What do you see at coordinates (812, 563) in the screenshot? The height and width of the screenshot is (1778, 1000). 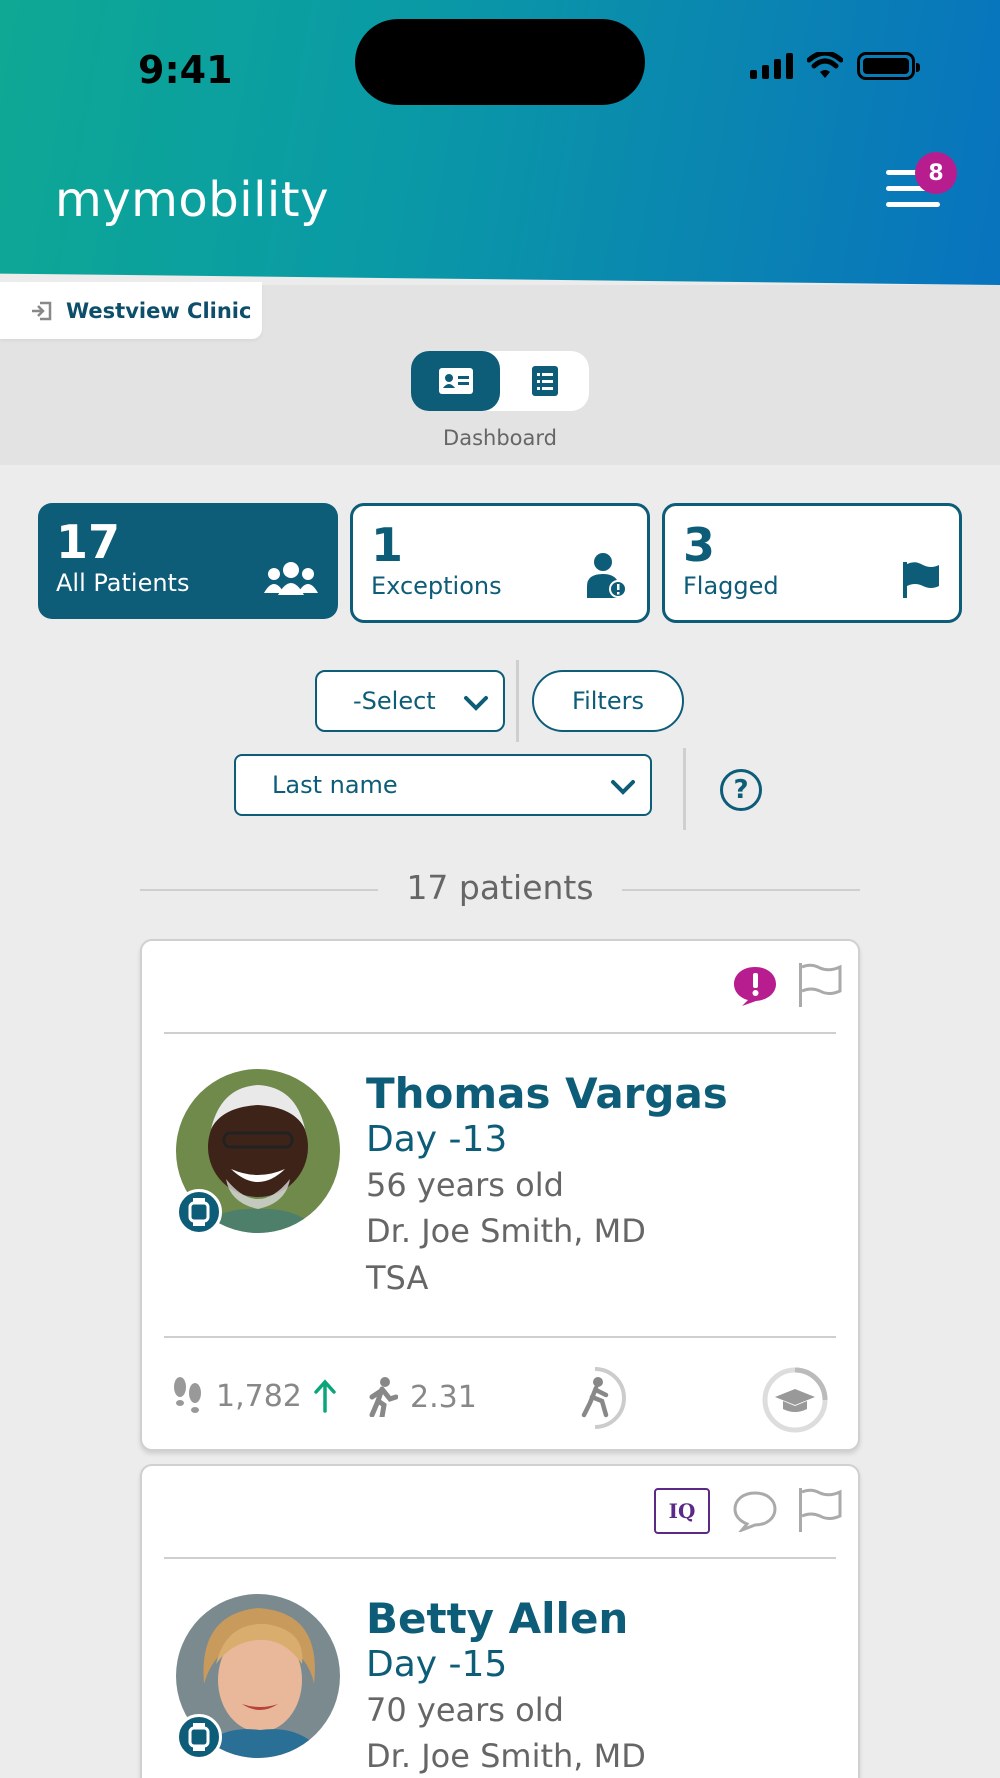 I see `flagged-card: 3 Flagged` at bounding box center [812, 563].